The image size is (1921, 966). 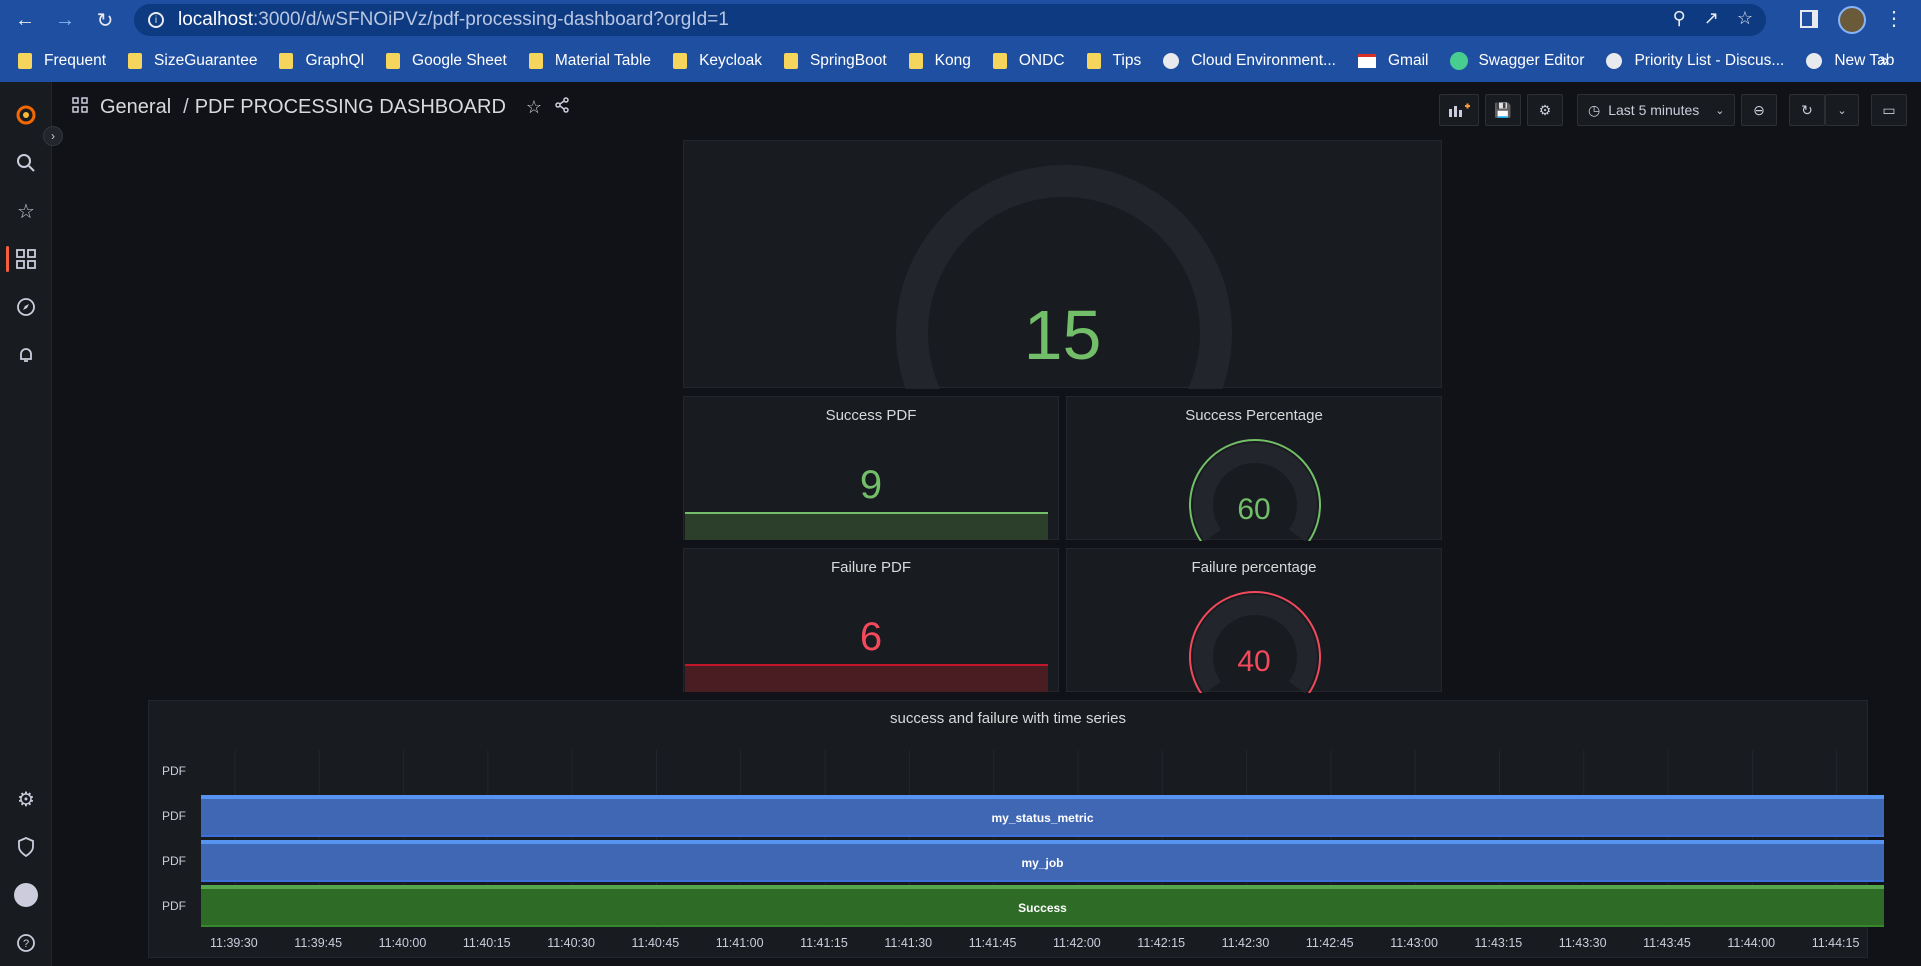 What do you see at coordinates (75, 60) in the screenshot?
I see `bookmark-label: Frequent` at bounding box center [75, 60].